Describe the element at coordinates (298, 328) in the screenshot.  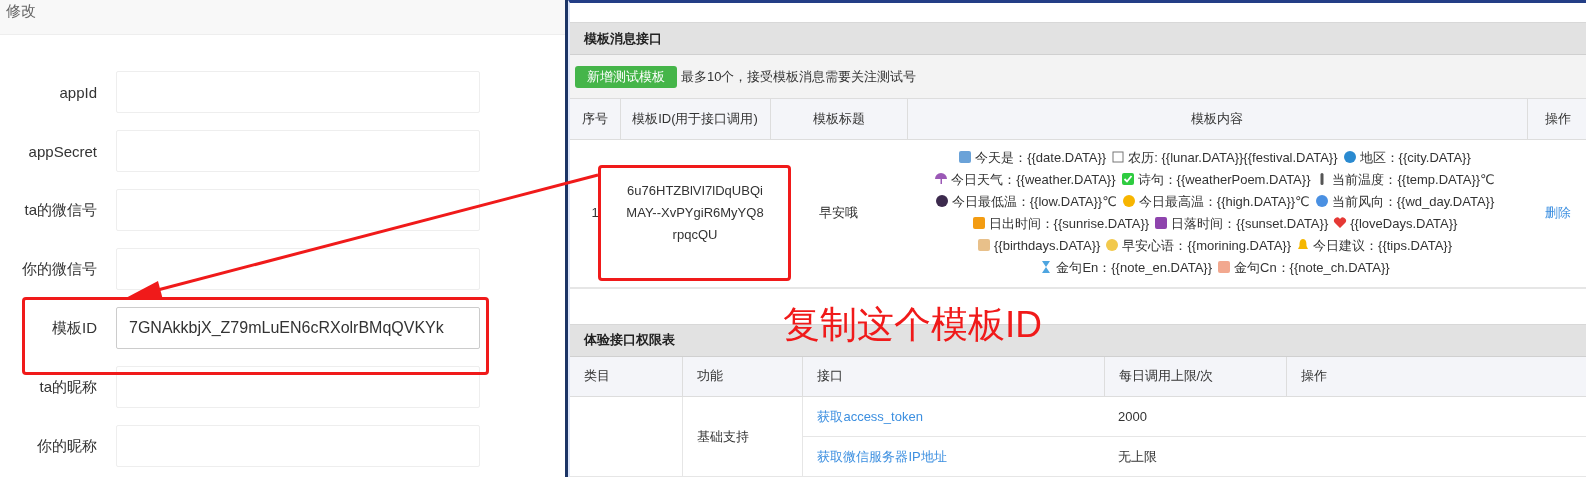
I see `input-field: 7GNAkkbjX_Z79mLuEN6cRXolrBMqQVKYk` at that location.